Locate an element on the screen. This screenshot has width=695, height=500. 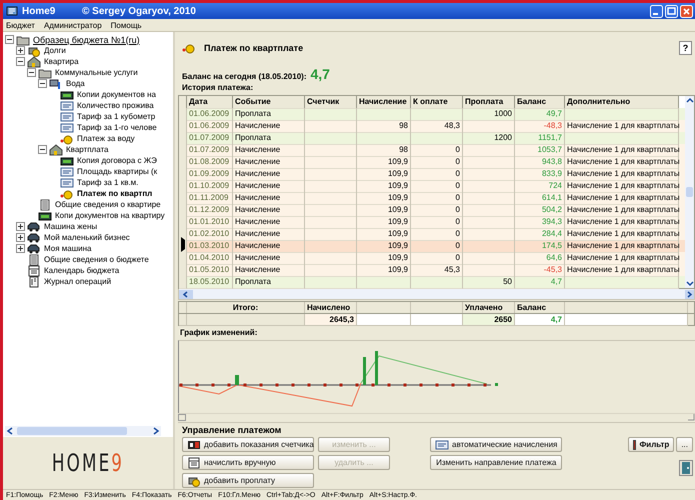
column-header: Баланс is located at coordinates (540, 102).